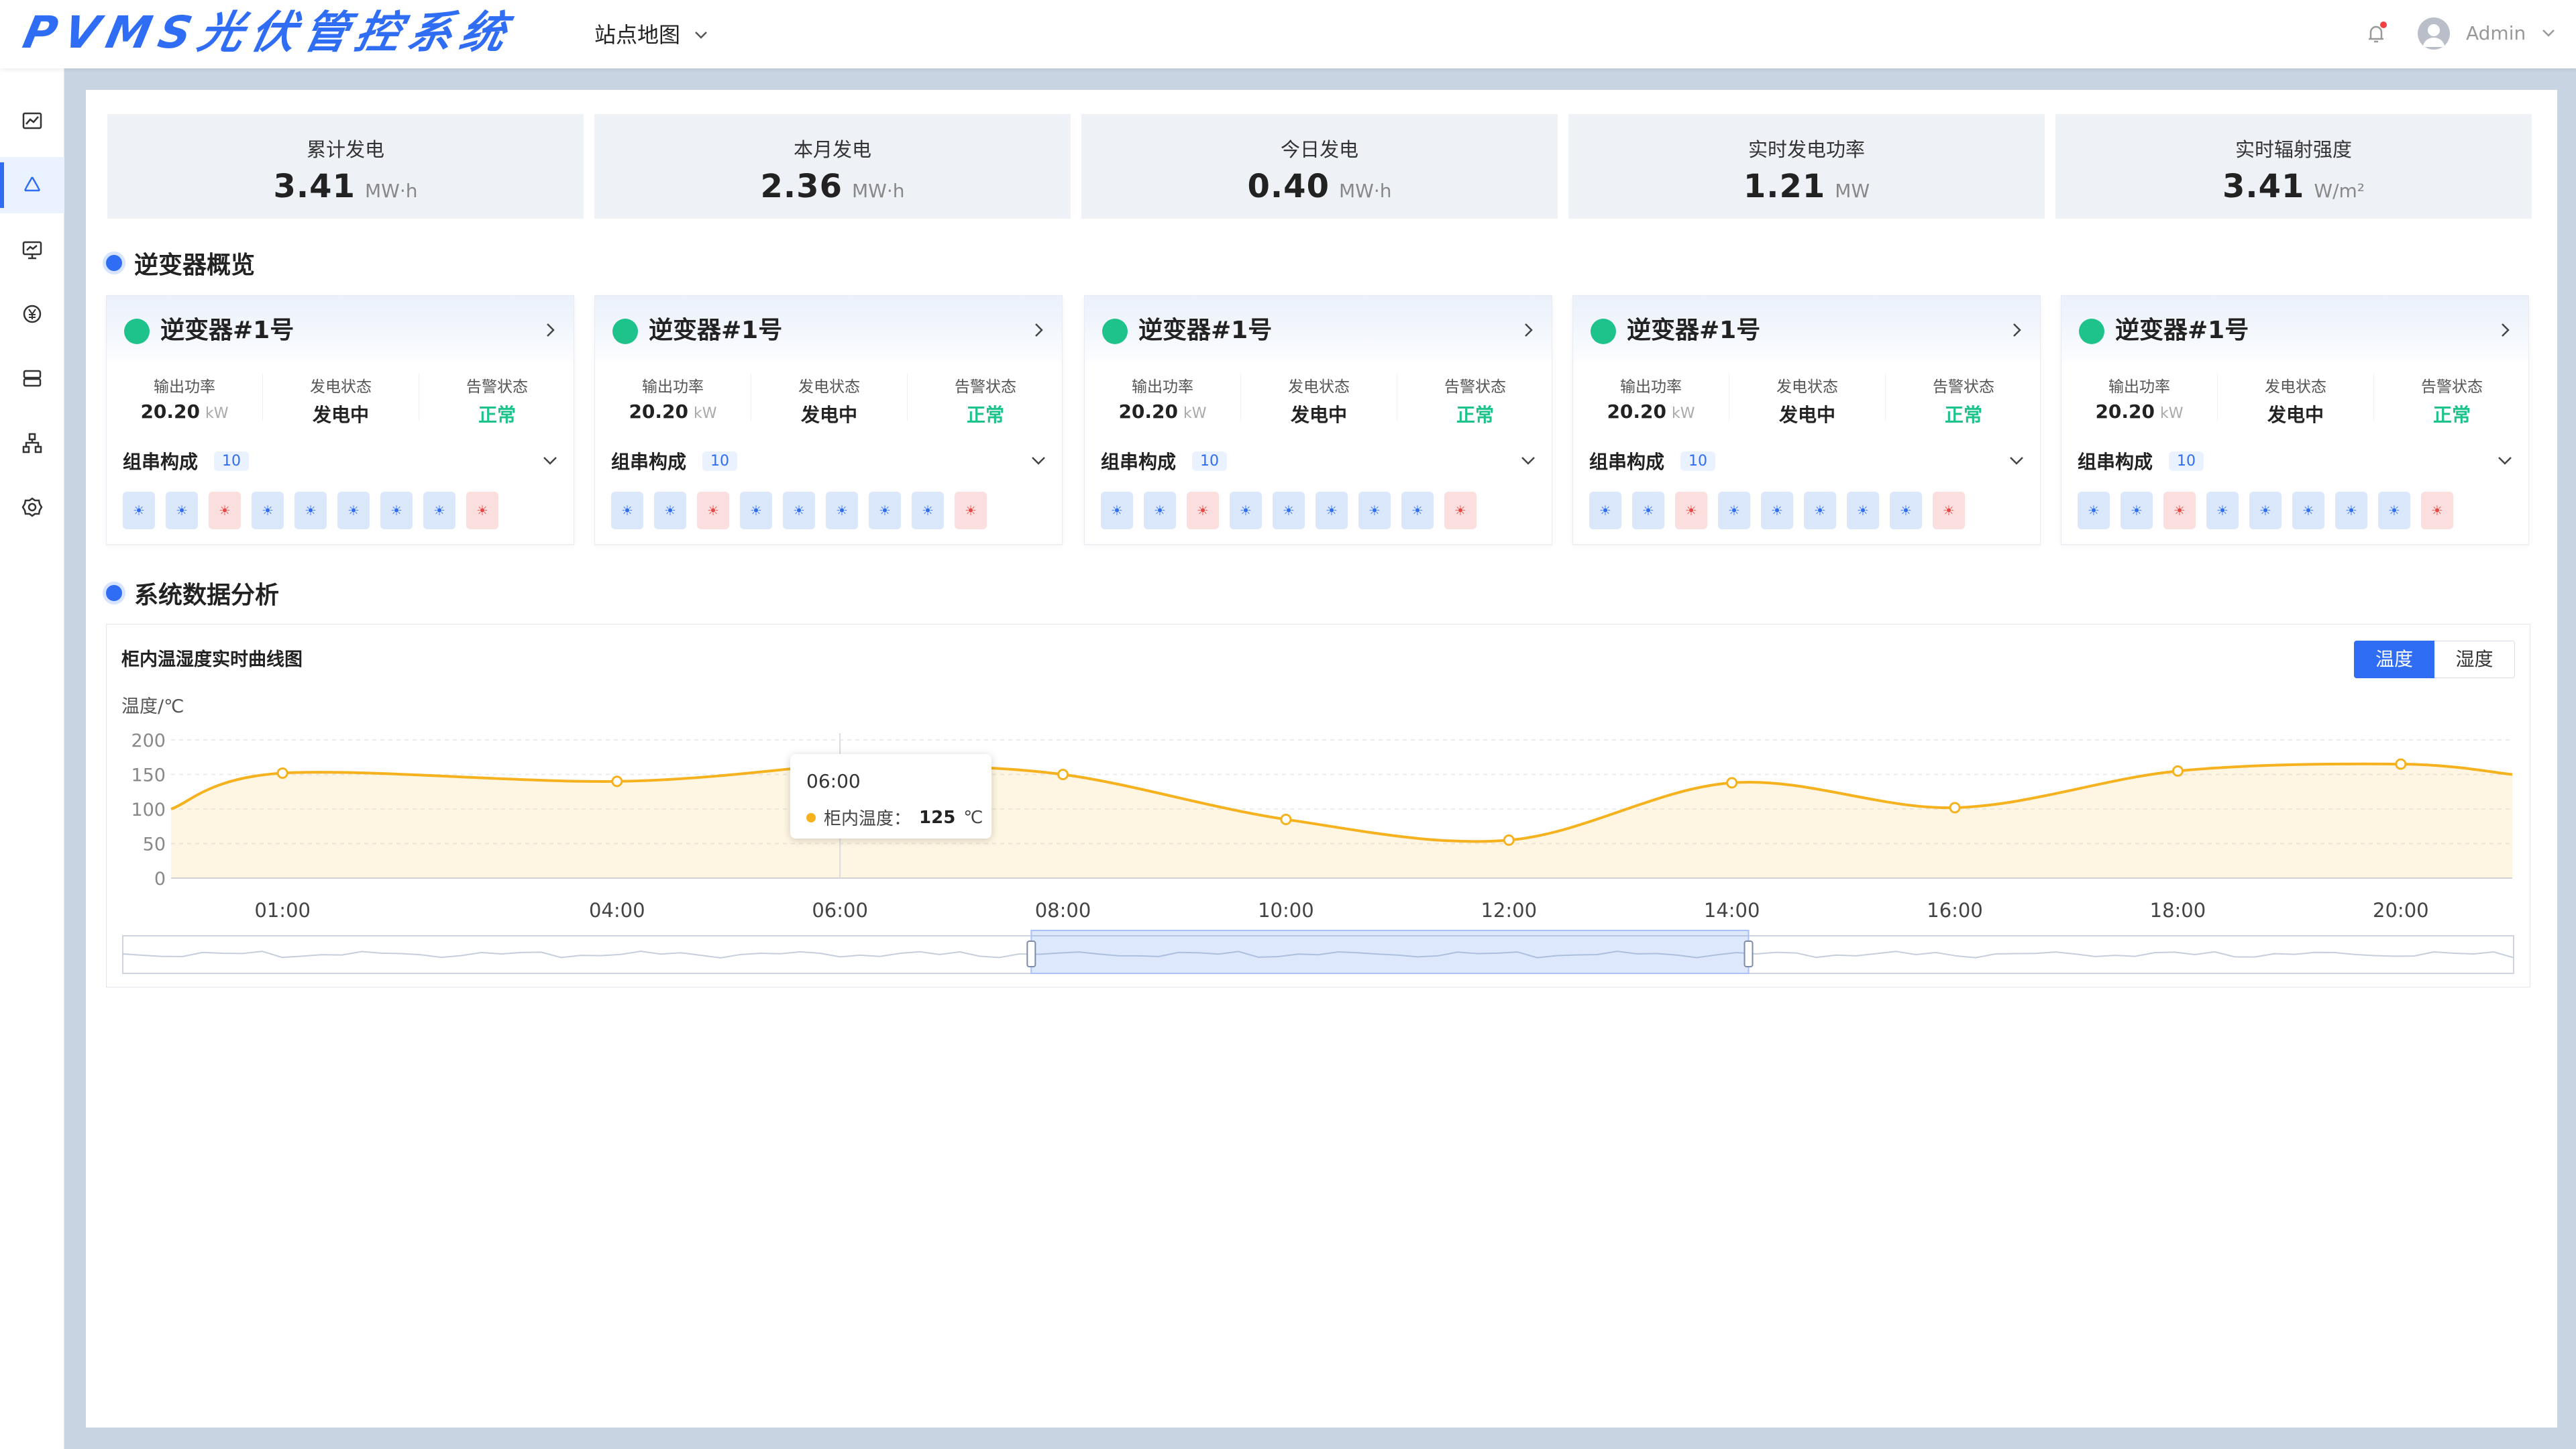 The image size is (2576, 1449). I want to click on sidebar-item-overview, so click(32, 185).